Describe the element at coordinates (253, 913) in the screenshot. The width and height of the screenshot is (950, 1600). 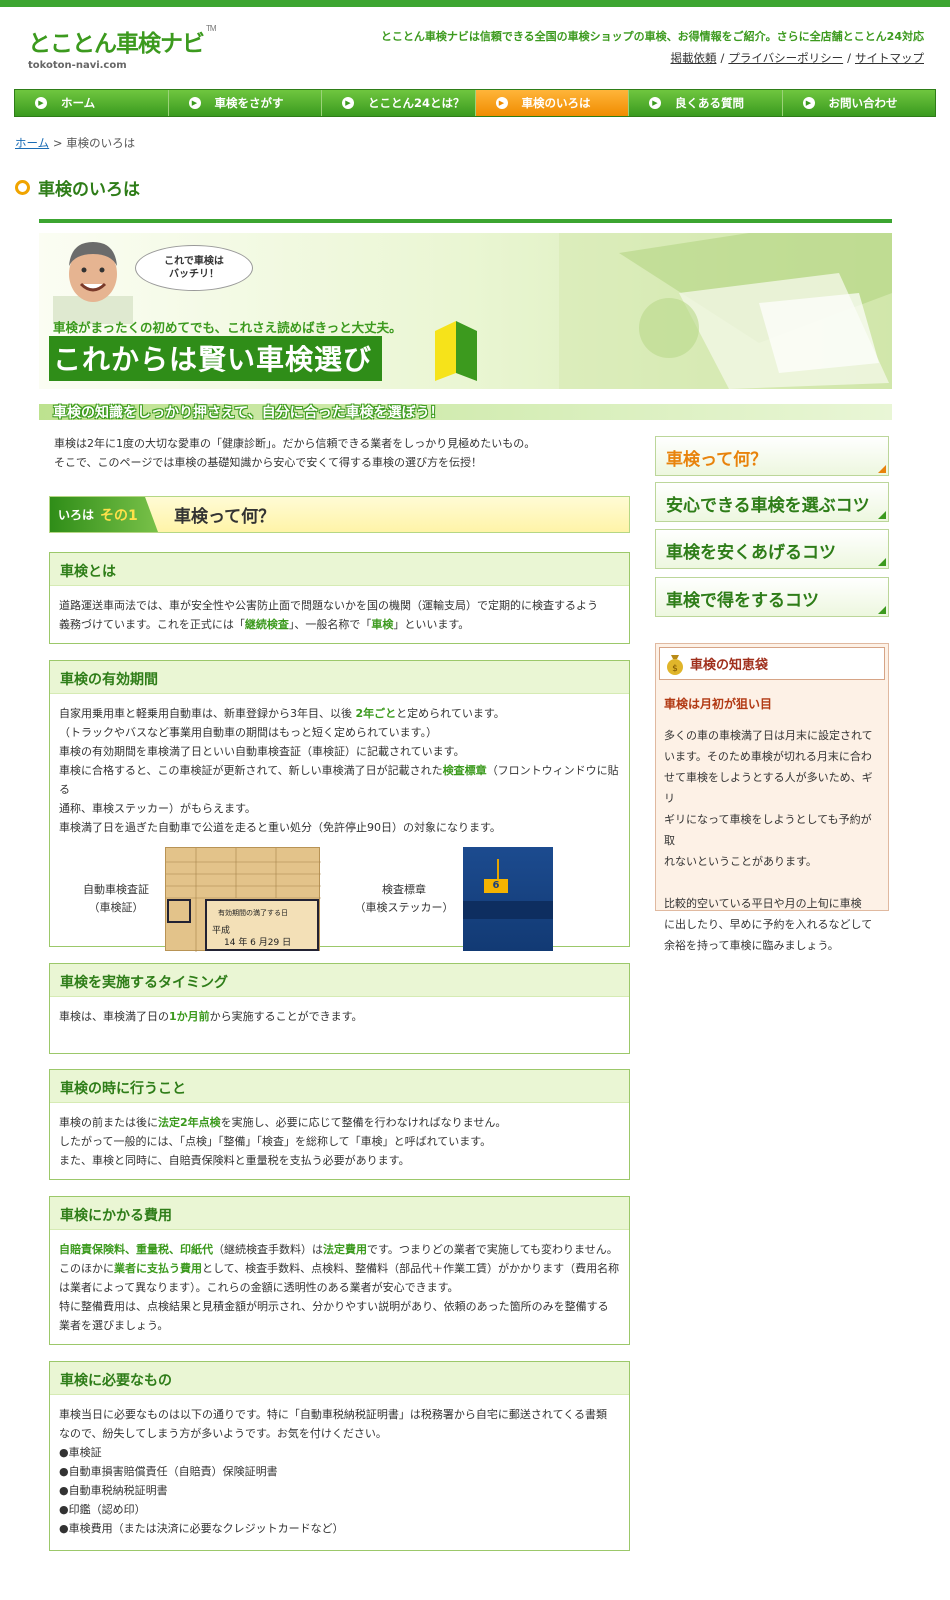
I see `doc-header-text: 有効期間の満了する日` at that location.